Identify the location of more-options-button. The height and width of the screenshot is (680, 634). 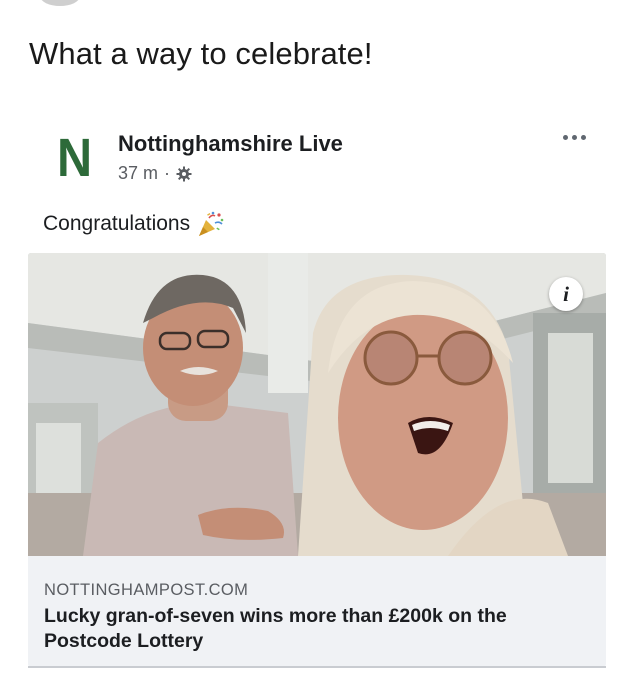
(574, 137).